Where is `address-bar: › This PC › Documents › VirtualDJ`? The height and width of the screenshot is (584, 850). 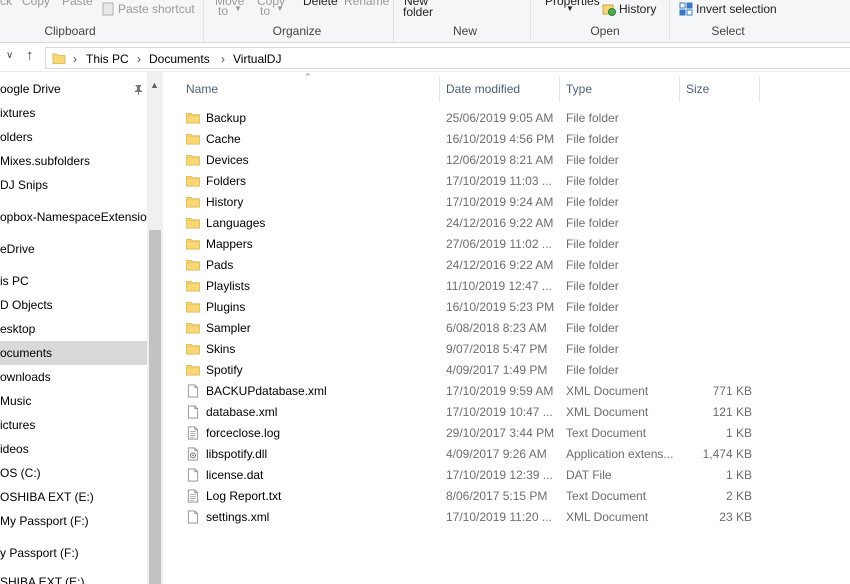 address-bar: › This PC › Documents › VirtualDJ is located at coordinates (447, 58).